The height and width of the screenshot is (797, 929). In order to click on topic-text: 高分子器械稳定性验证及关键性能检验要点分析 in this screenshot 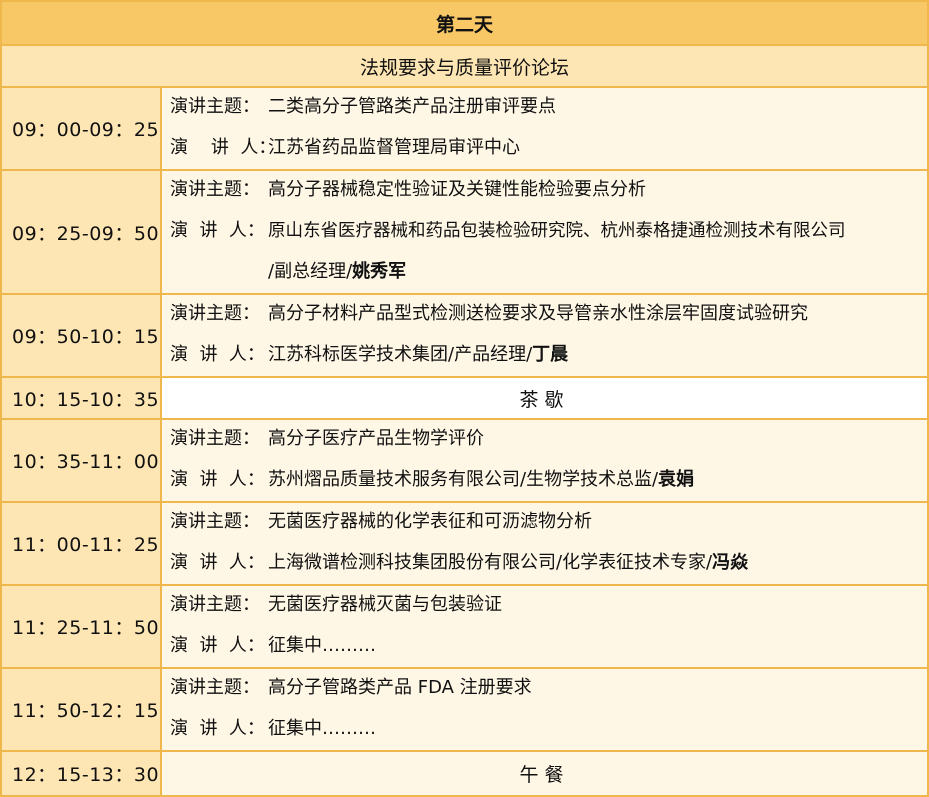, I will do `click(457, 189)`.